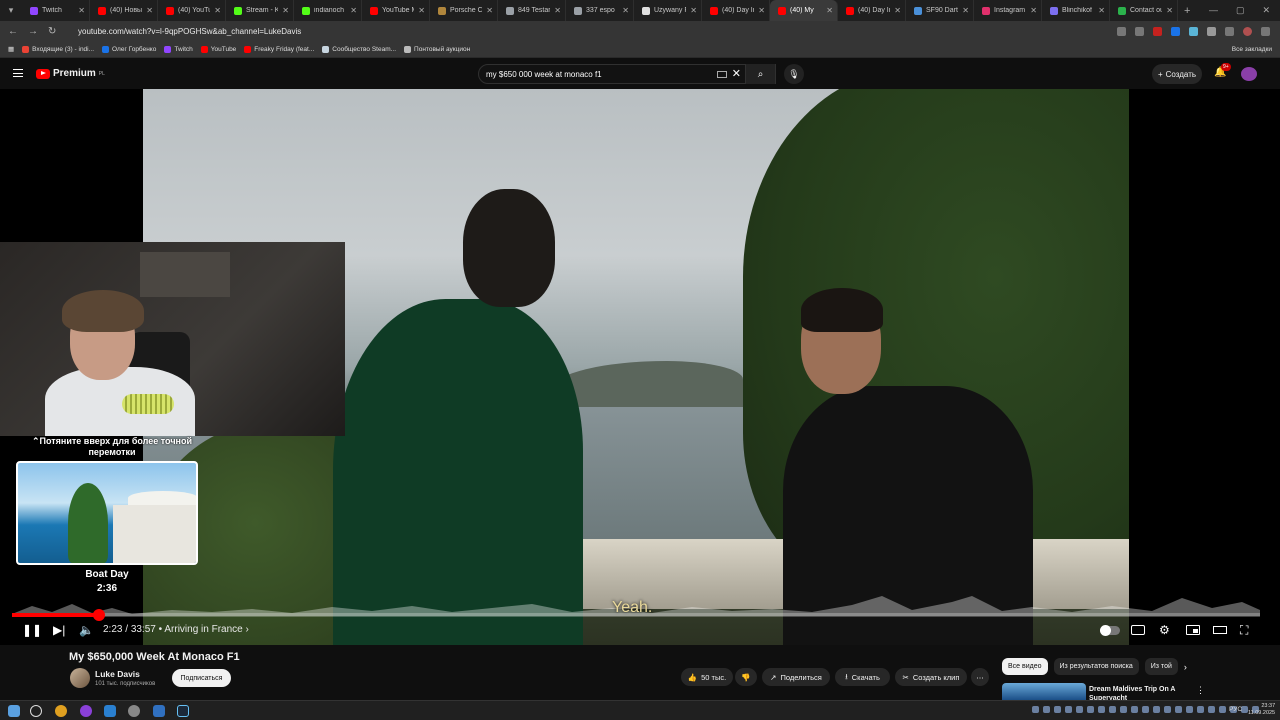 This screenshot has width=1280, height=720. Describe the element at coordinates (544, 74) in the screenshot. I see `search-input: my $650 000 week at monaco f1` at that location.